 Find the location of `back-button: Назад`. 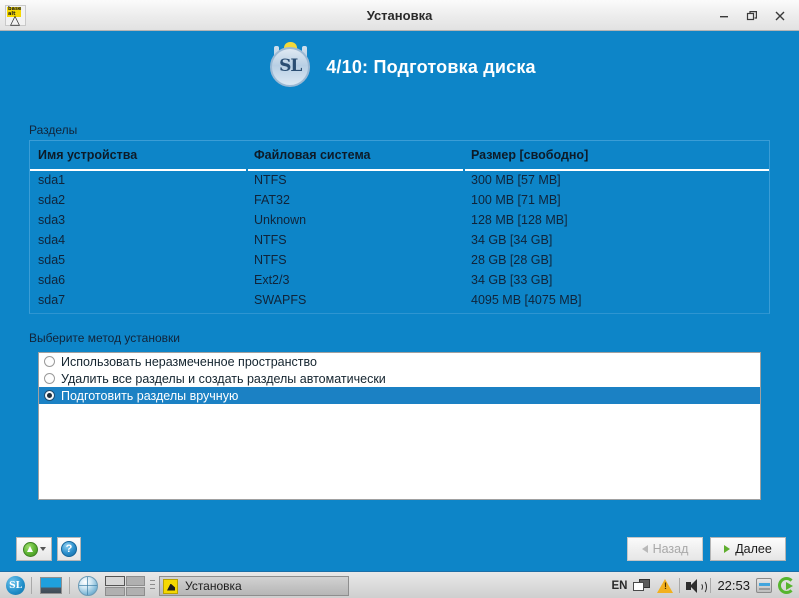

back-button: Назад is located at coordinates (665, 549).